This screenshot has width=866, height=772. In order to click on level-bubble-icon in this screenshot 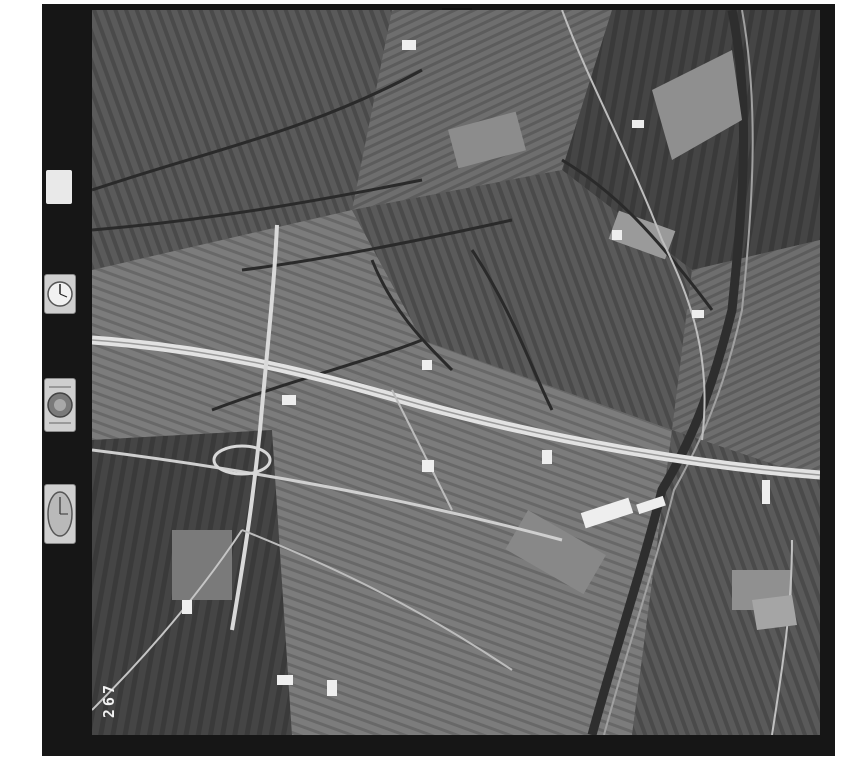, I will do `click(60, 405)`.